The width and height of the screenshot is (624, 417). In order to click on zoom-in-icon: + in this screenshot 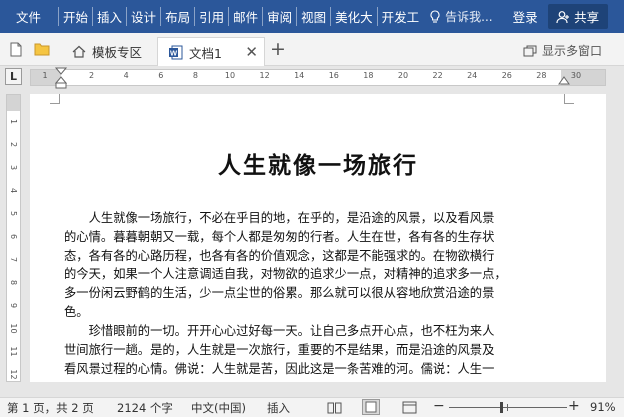, I will do `click(574, 406)`.